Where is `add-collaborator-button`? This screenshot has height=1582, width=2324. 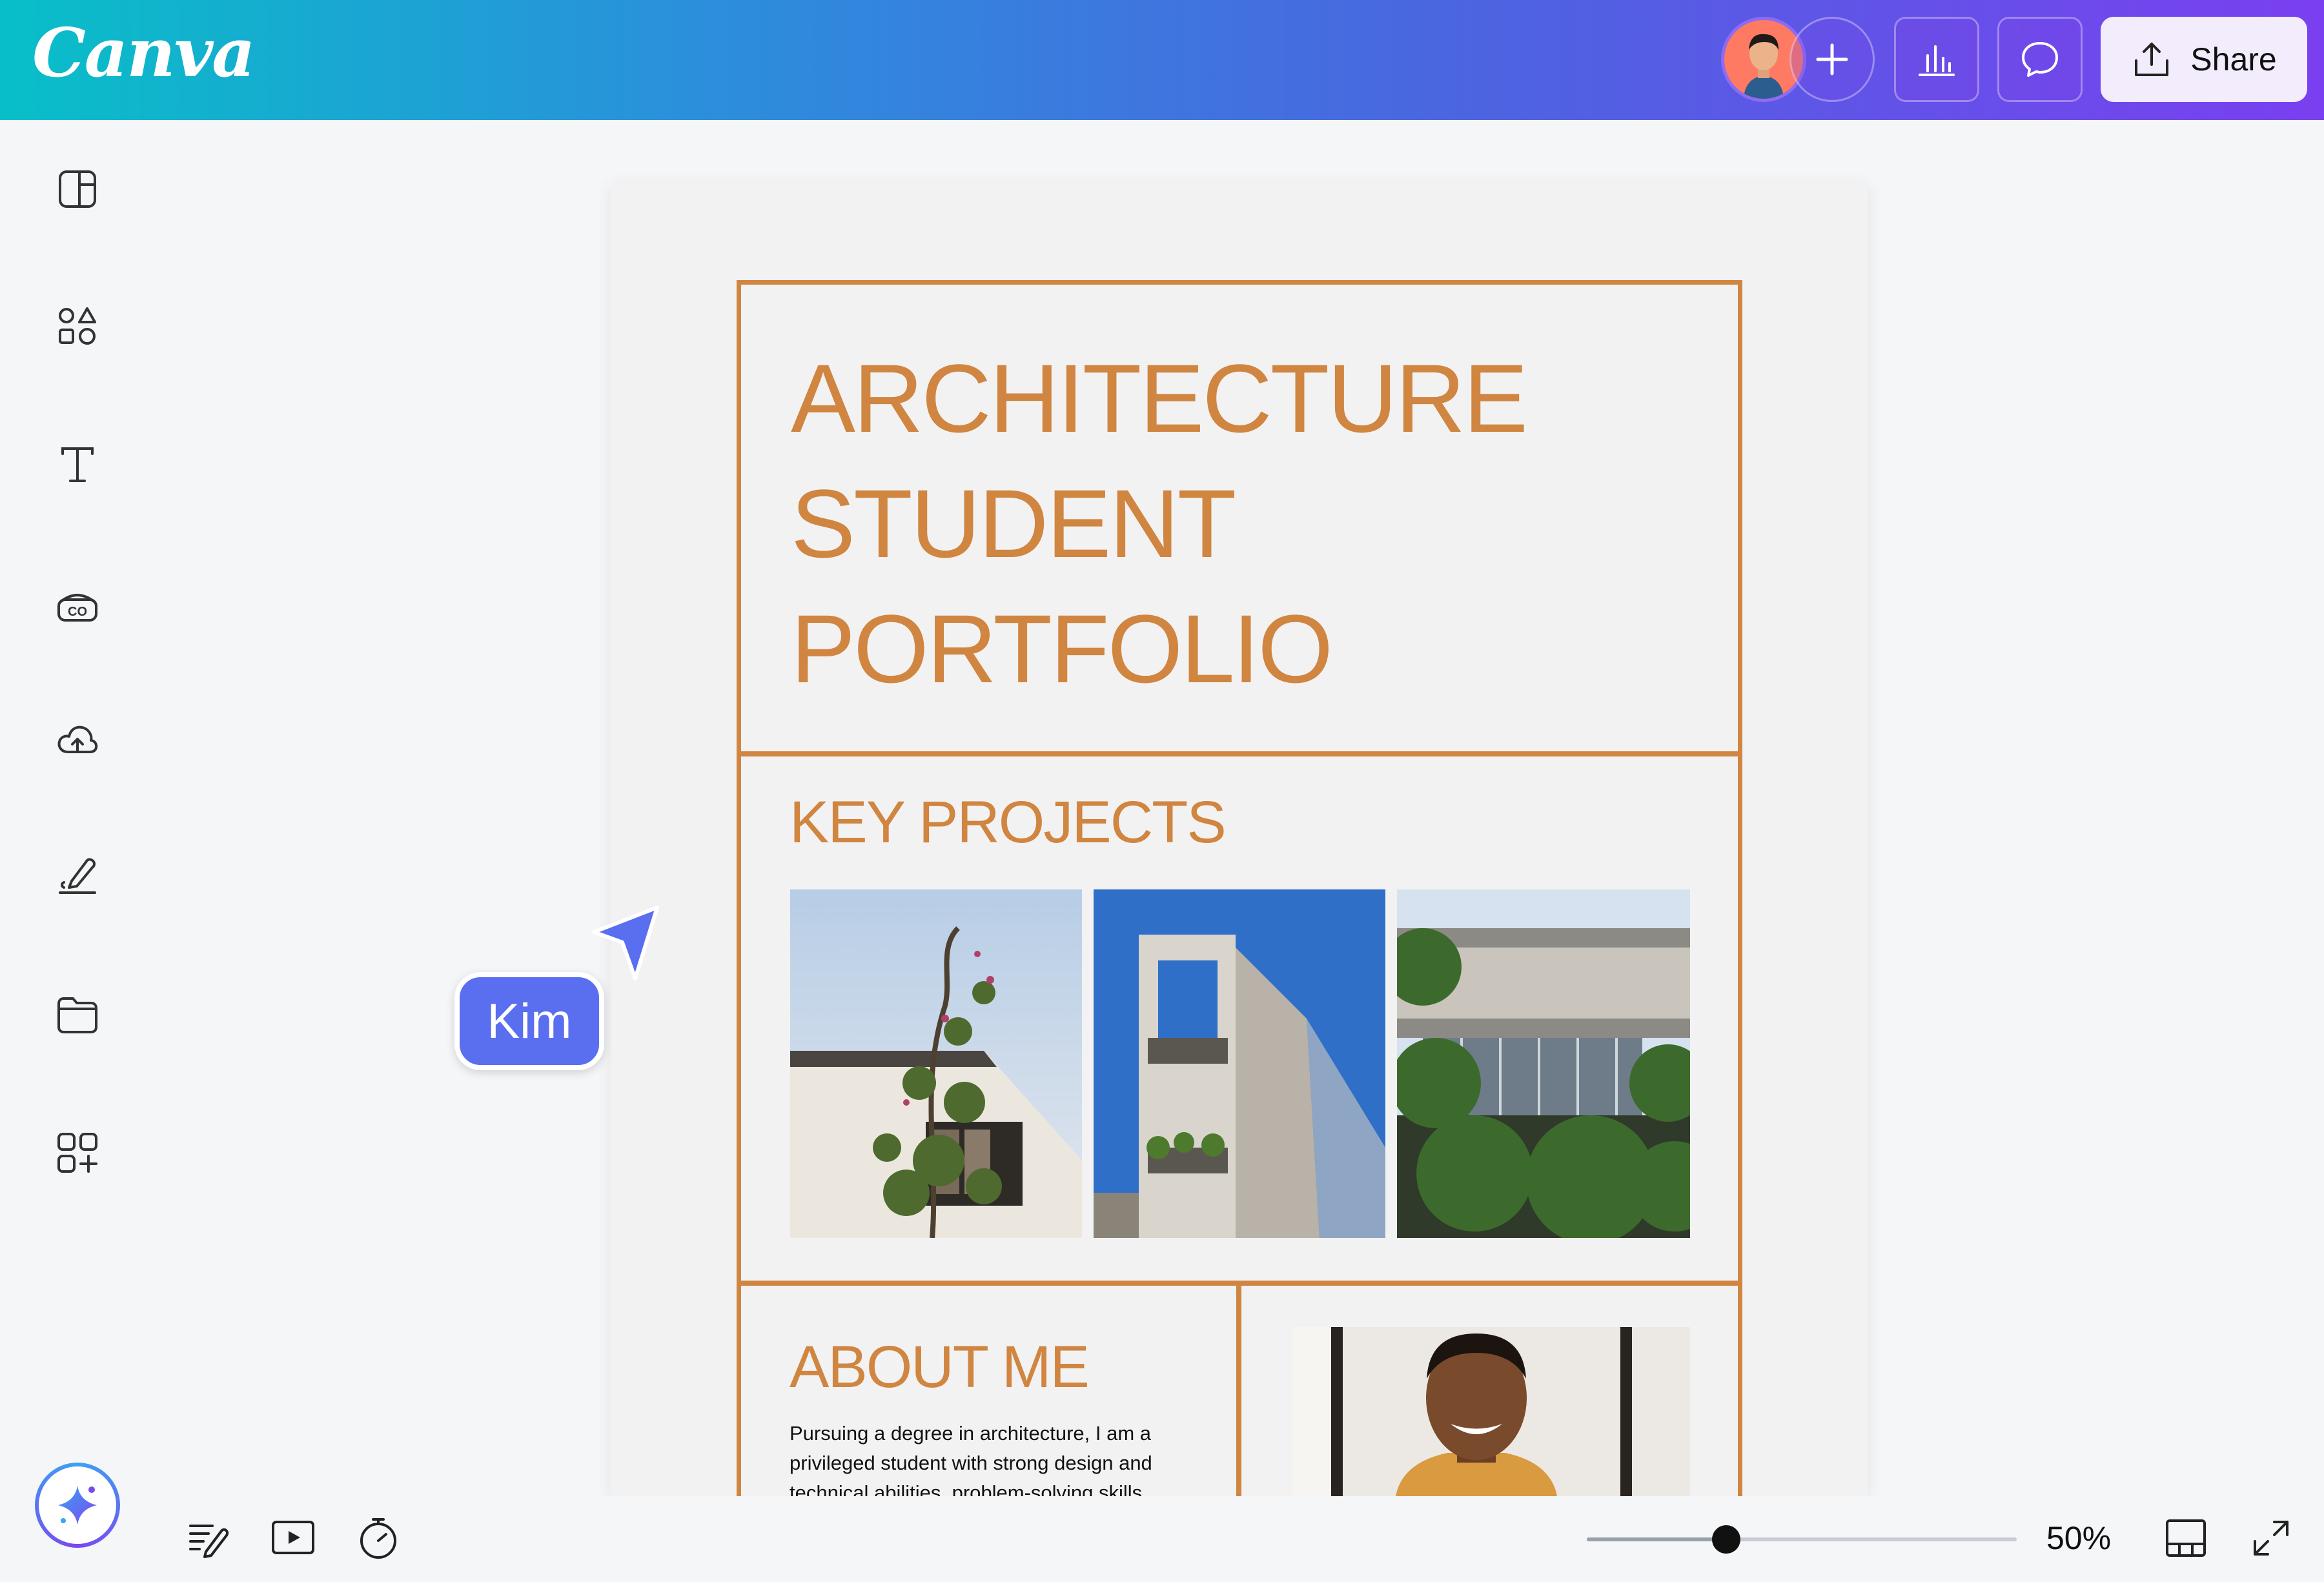 add-collaborator-button is located at coordinates (1832, 59).